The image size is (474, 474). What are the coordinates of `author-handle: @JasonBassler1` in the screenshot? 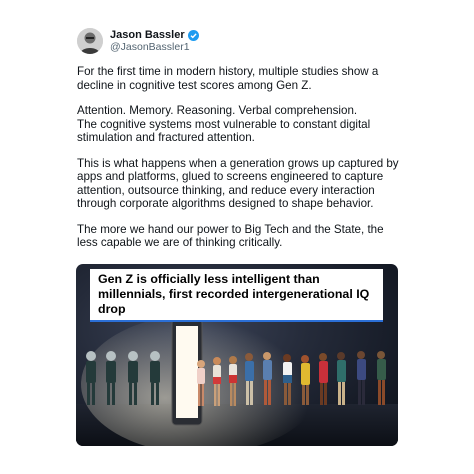 It's located at (154, 47).